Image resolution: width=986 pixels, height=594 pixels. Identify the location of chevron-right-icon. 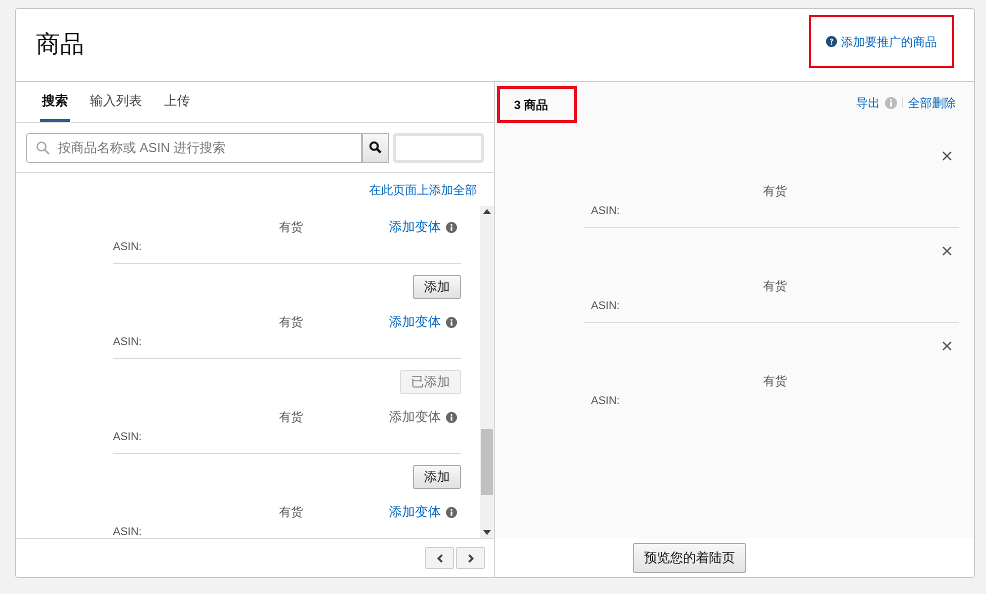
(471, 558).